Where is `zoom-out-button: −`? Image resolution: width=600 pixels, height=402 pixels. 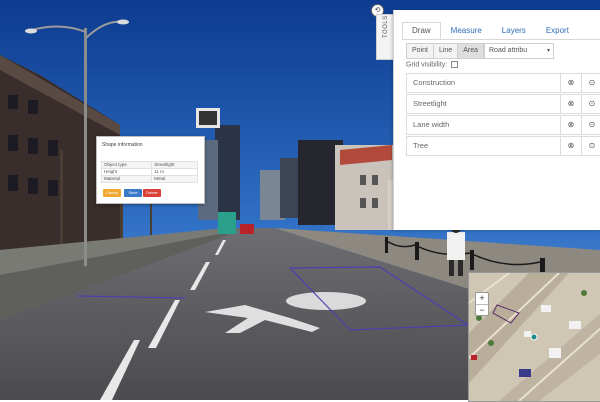 zoom-out-button: − is located at coordinates (482, 310).